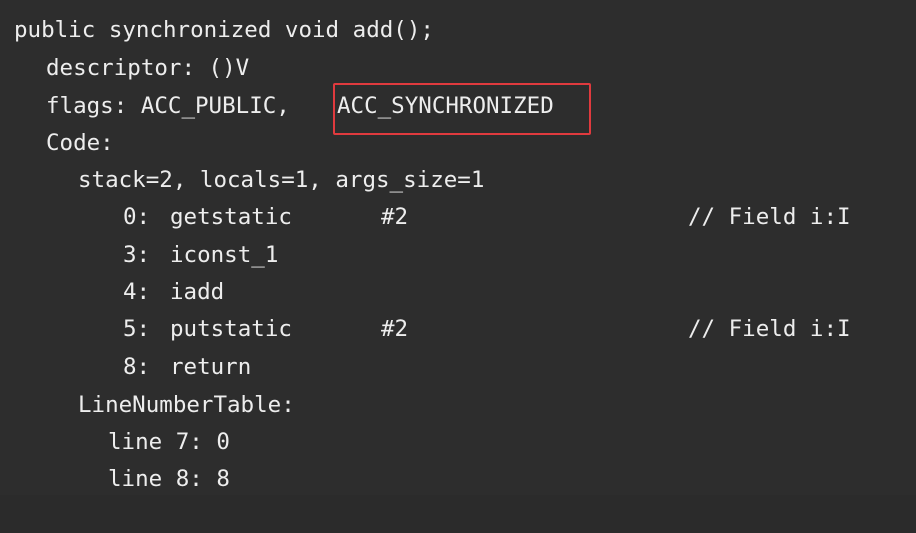 Image resolution: width=916 pixels, height=533 pixels. Describe the element at coordinates (462, 109) in the screenshot. I see `highlight-box` at that location.